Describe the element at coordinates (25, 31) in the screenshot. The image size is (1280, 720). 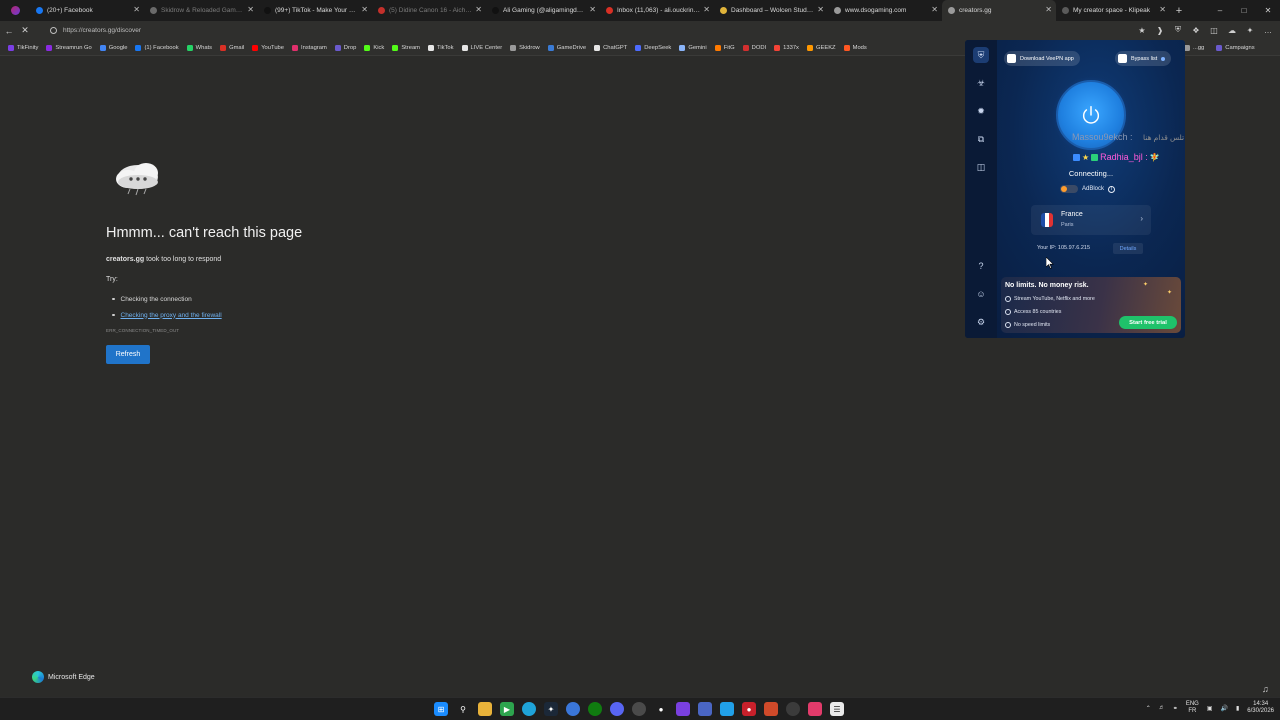
I see `reload-button: ✕` at that location.